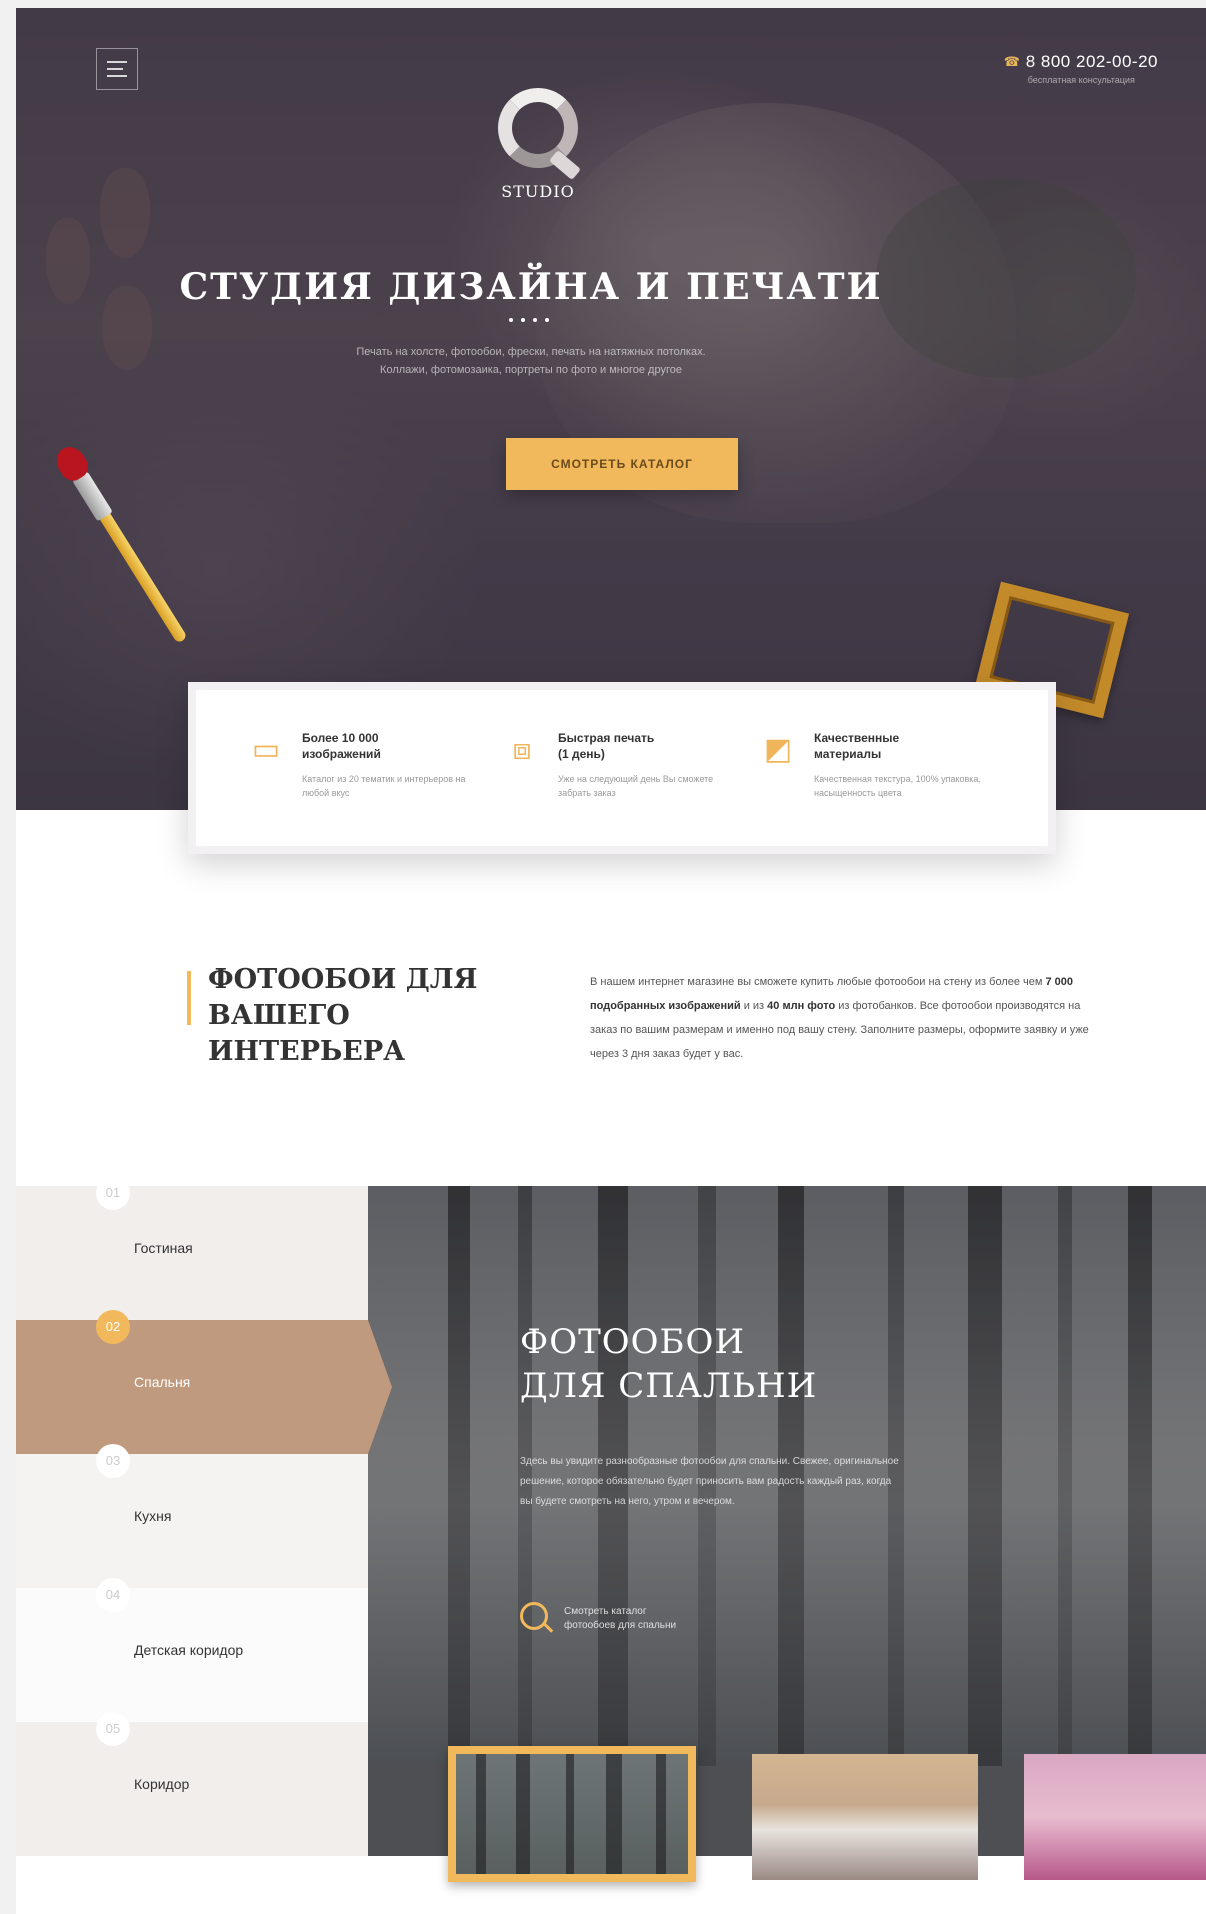 The width and height of the screenshot is (1206, 1914). I want to click on category-label: Гостиная, so click(163, 1248).